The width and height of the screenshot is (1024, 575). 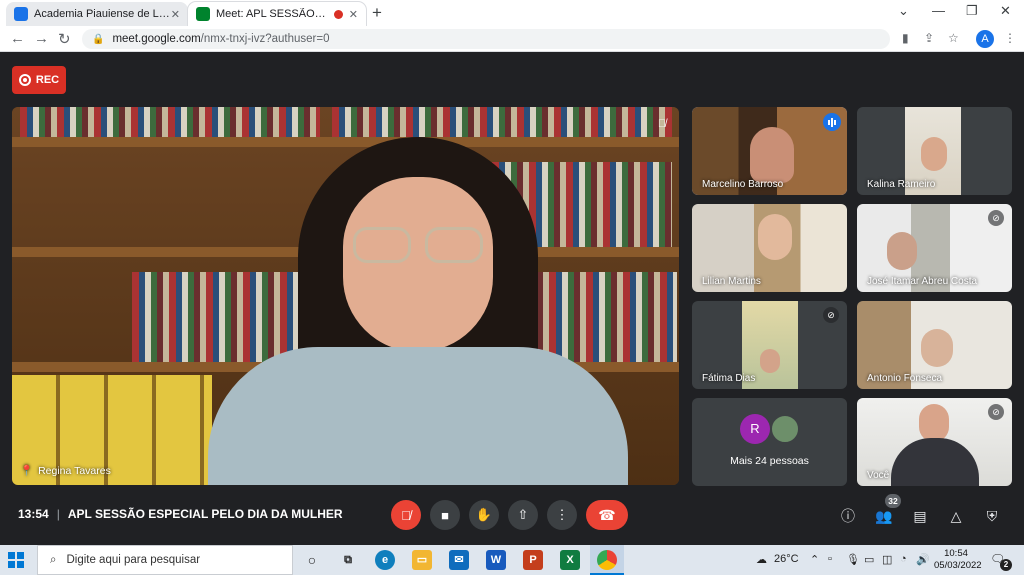 I want to click on url-host: meet.google.com, so click(x=156, y=39).